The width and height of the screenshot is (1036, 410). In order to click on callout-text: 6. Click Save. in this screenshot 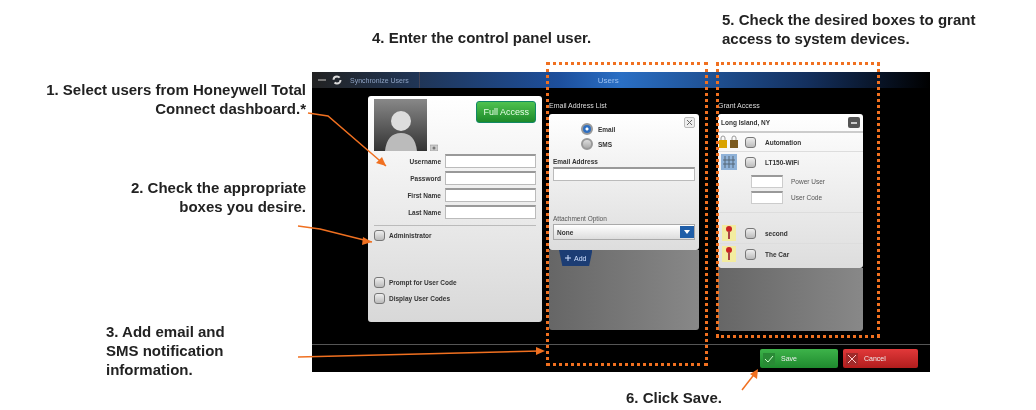, I will do `click(674, 397)`.